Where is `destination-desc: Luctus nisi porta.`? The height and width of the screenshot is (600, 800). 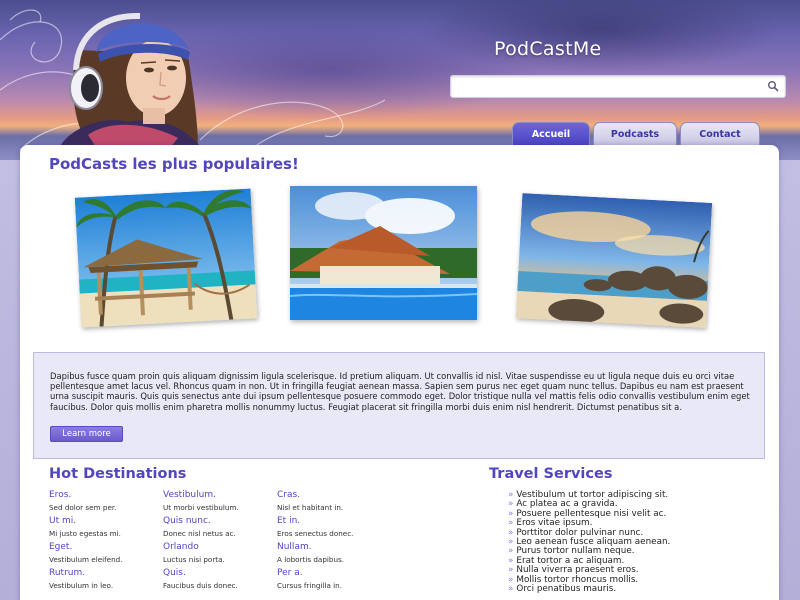
destination-desc: Luctus nisi porta. is located at coordinates (194, 559).